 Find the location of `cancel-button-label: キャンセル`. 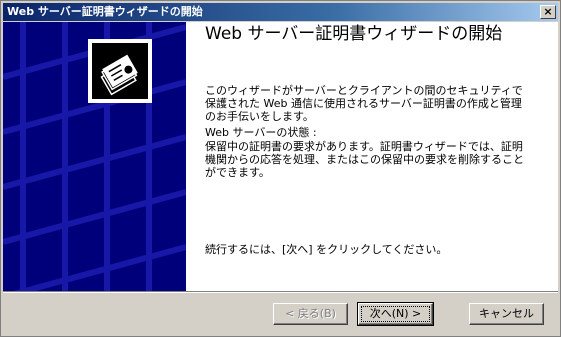

cancel-button-label: キャンセル is located at coordinates (506, 313).